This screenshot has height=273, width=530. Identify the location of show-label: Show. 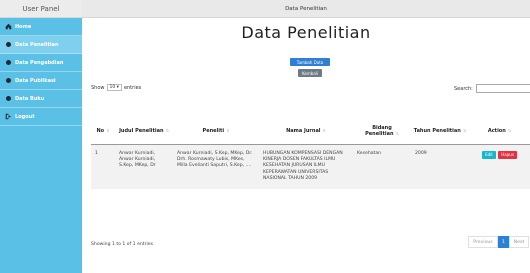
(98, 87).